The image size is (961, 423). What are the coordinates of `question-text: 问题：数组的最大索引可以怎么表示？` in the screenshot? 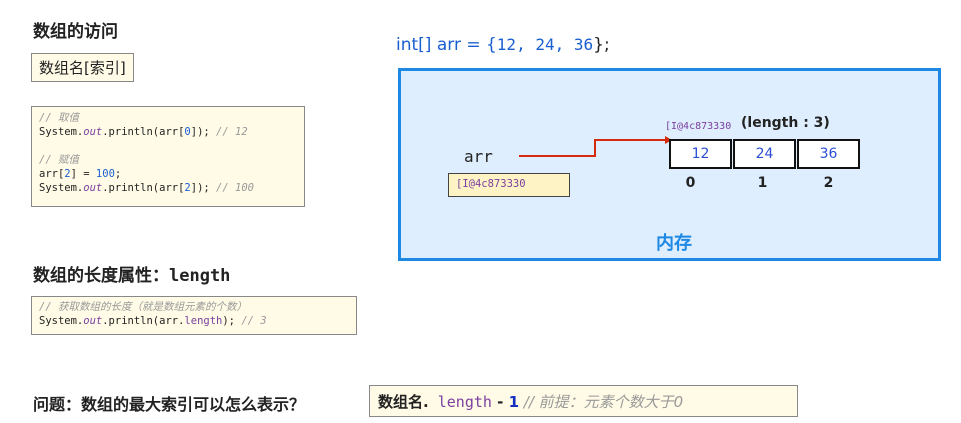 It's located at (169, 404).